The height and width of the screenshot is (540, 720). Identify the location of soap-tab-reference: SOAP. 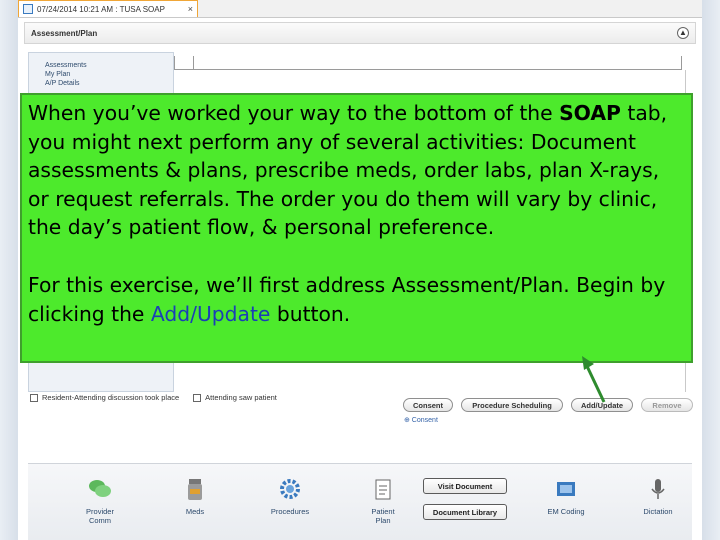
(590, 113).